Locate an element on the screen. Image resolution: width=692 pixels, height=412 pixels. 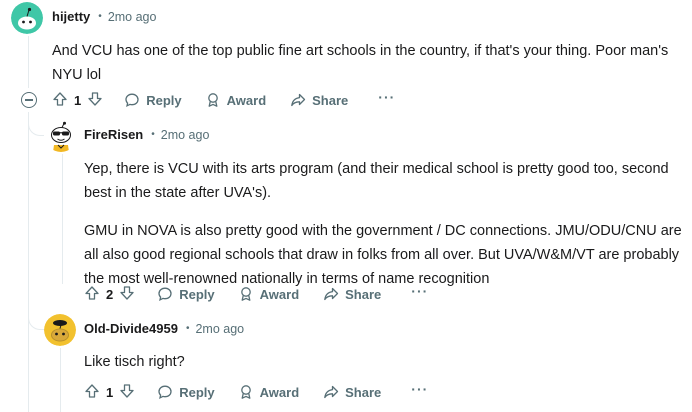
minus-icon is located at coordinates (29, 100).